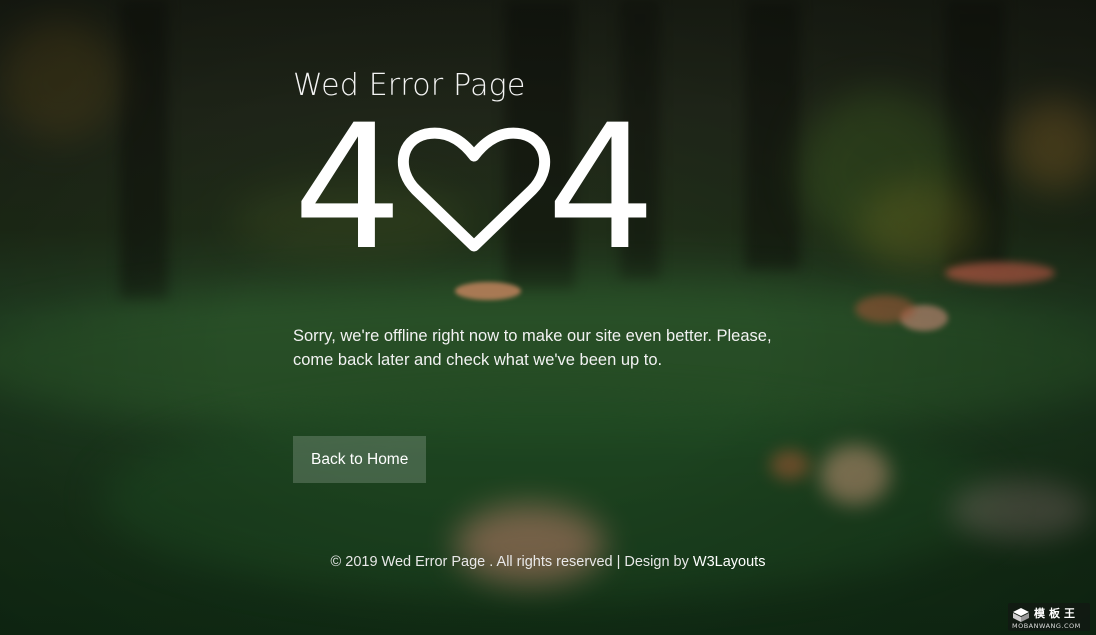 The image size is (1096, 635). I want to click on footer-brand-link: W3Layouts, so click(729, 562).